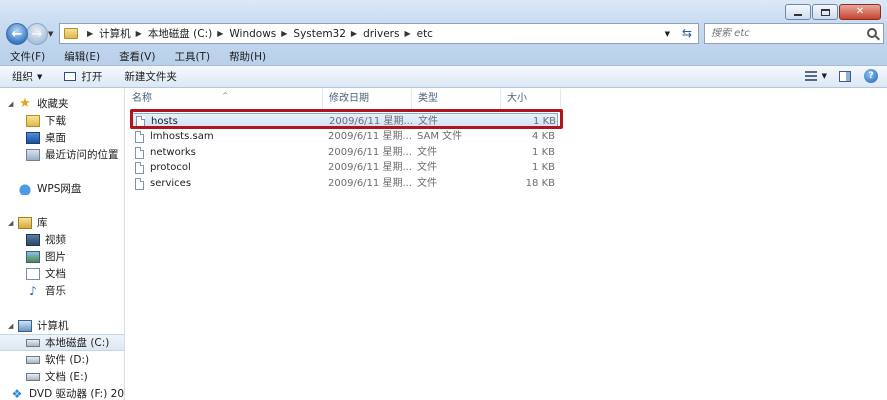 Image resolution: width=887 pixels, height=400 pixels. Describe the element at coordinates (40, 76) in the screenshot. I see `chevron-down-icon: ▼` at that location.